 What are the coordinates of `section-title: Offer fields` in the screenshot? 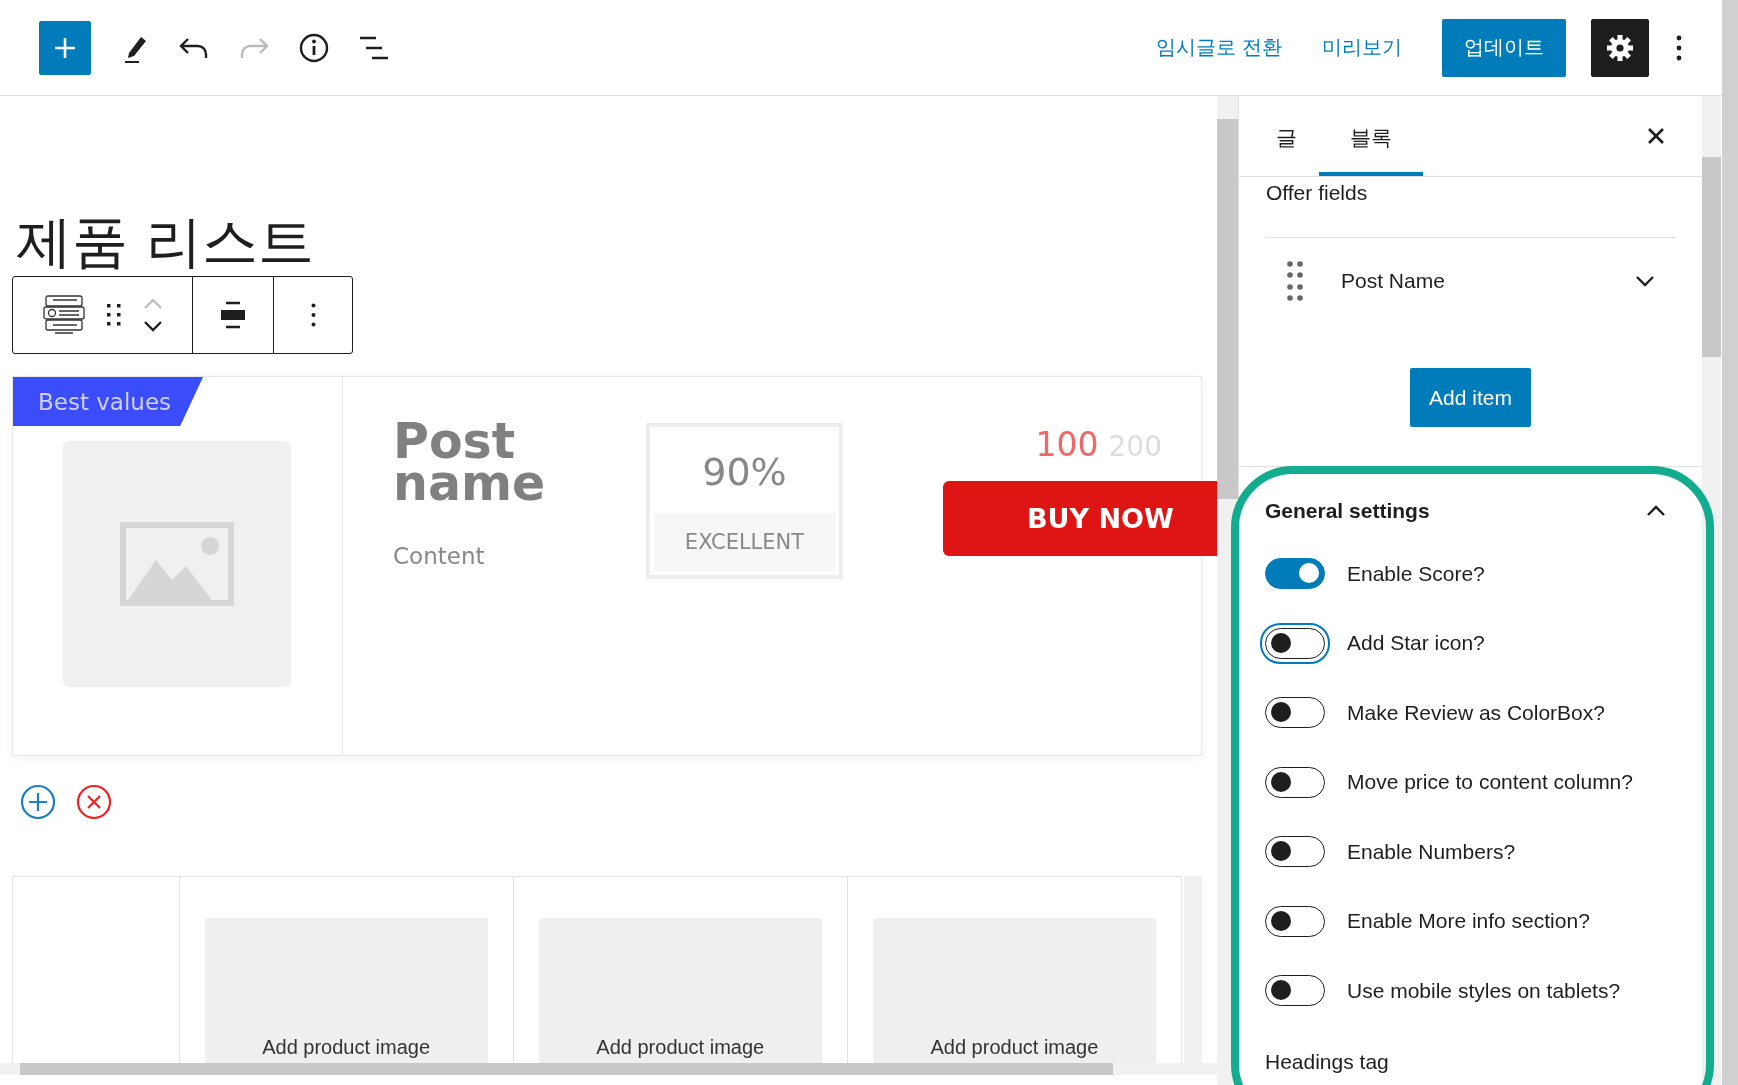 It's located at (1484, 207).